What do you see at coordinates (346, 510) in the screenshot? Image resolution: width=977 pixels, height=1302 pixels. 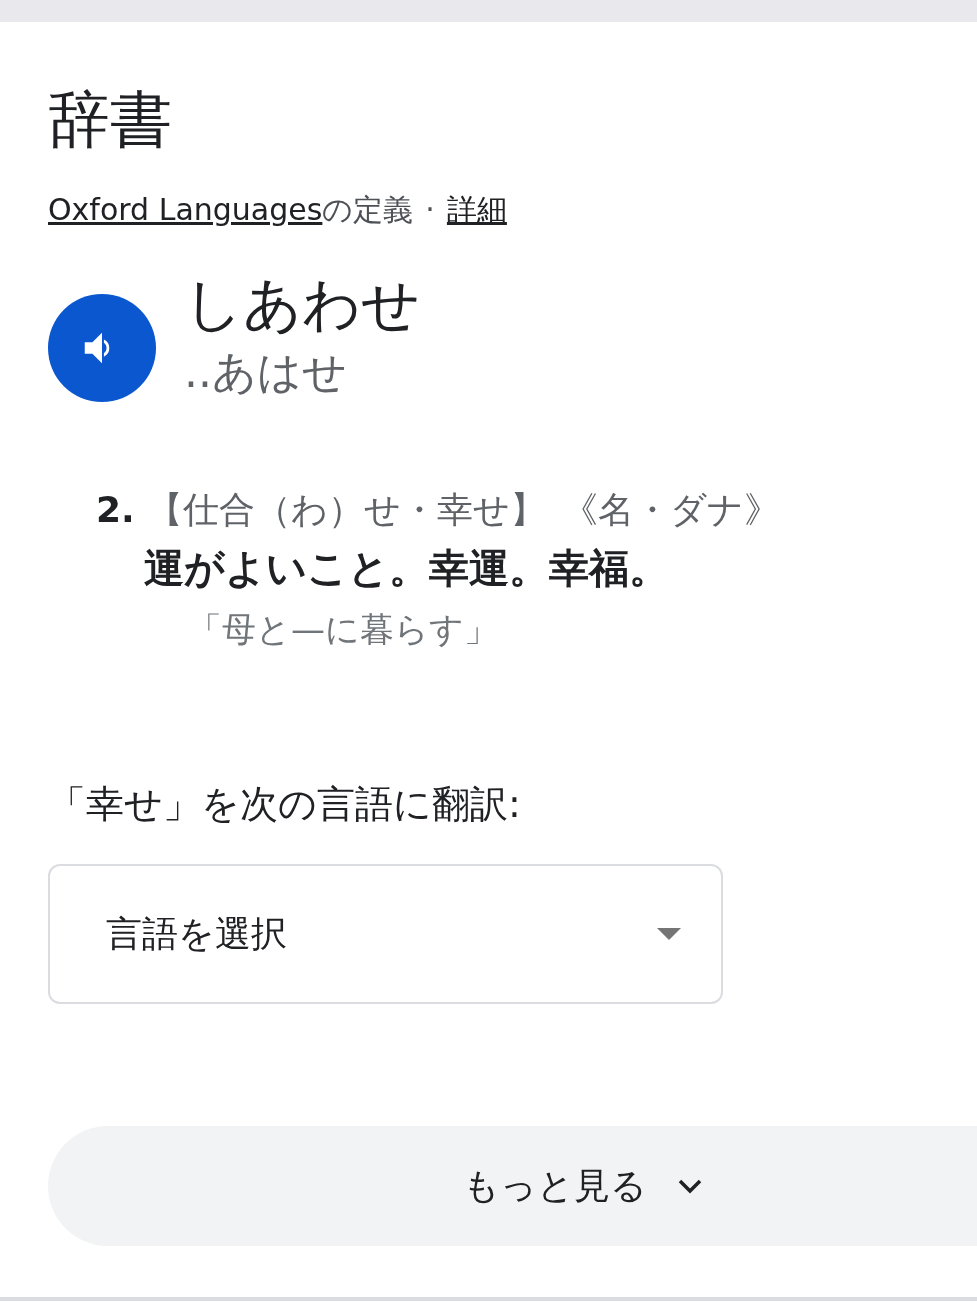 I see `word-forms: 【仕合（わ）せ・幸せ】` at bounding box center [346, 510].